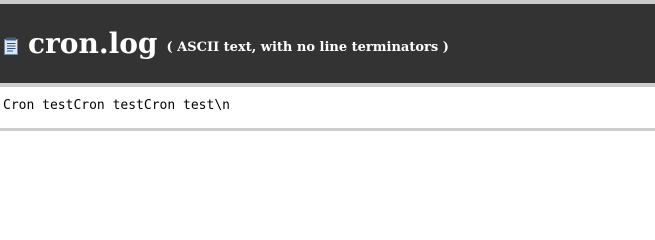 This screenshot has width=655, height=240. What do you see at coordinates (11, 46) in the screenshot?
I see `text-file-icon` at bounding box center [11, 46].